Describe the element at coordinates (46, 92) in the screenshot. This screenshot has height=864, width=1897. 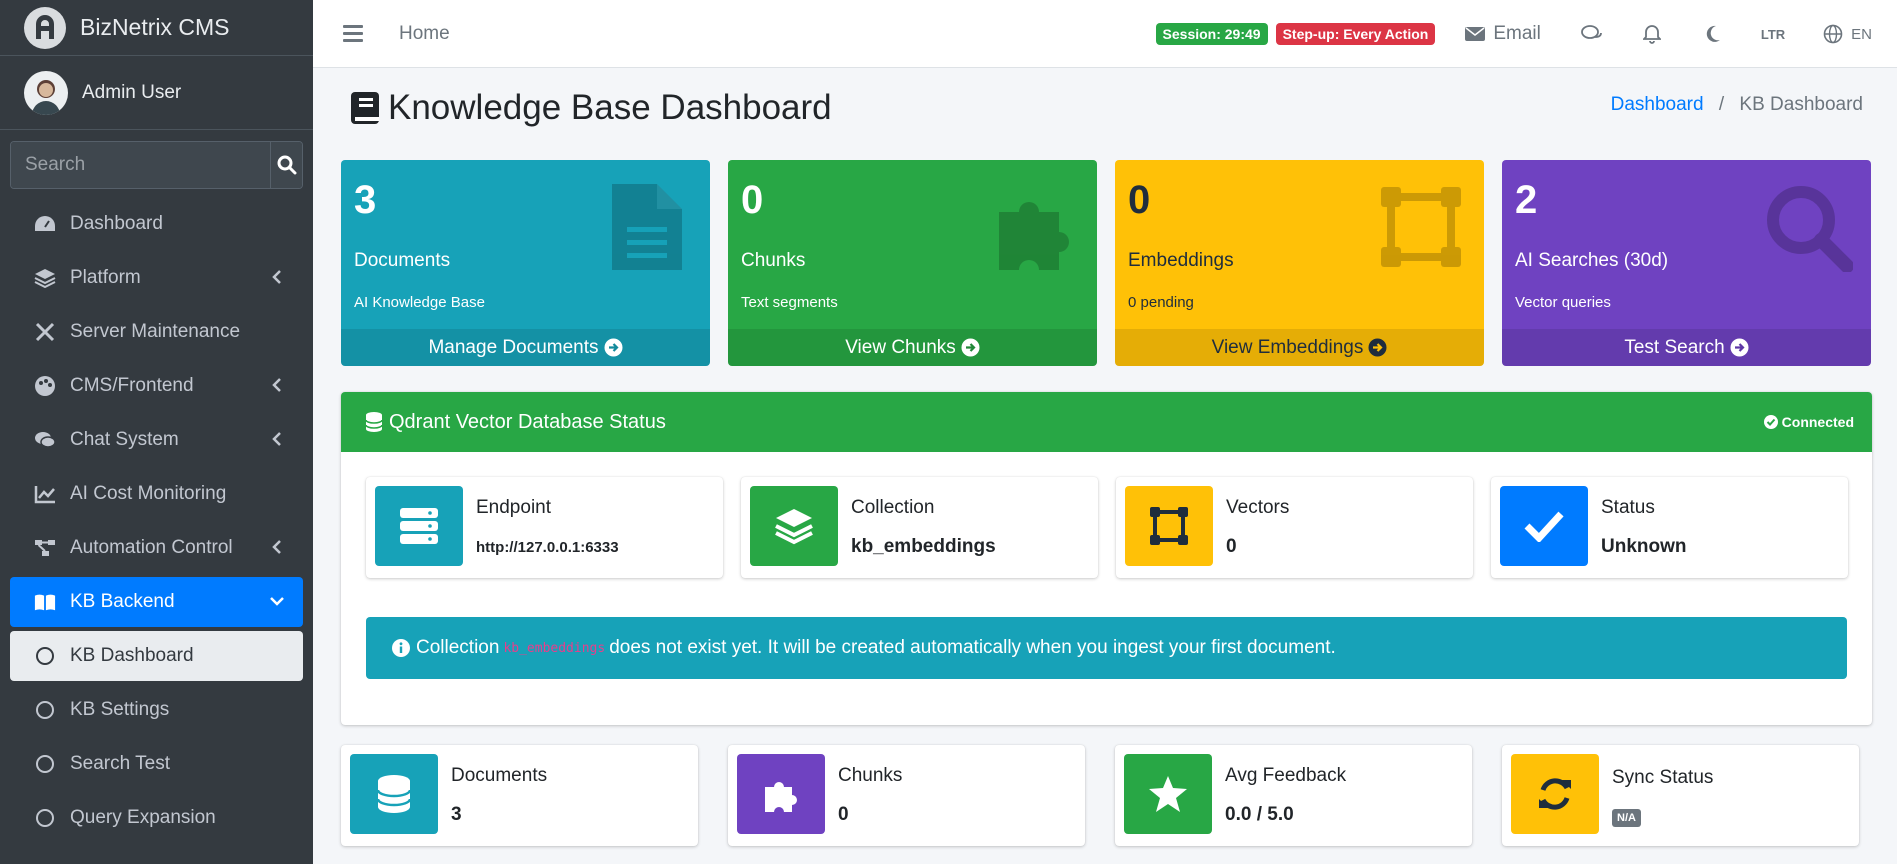
I see `avatar` at that location.